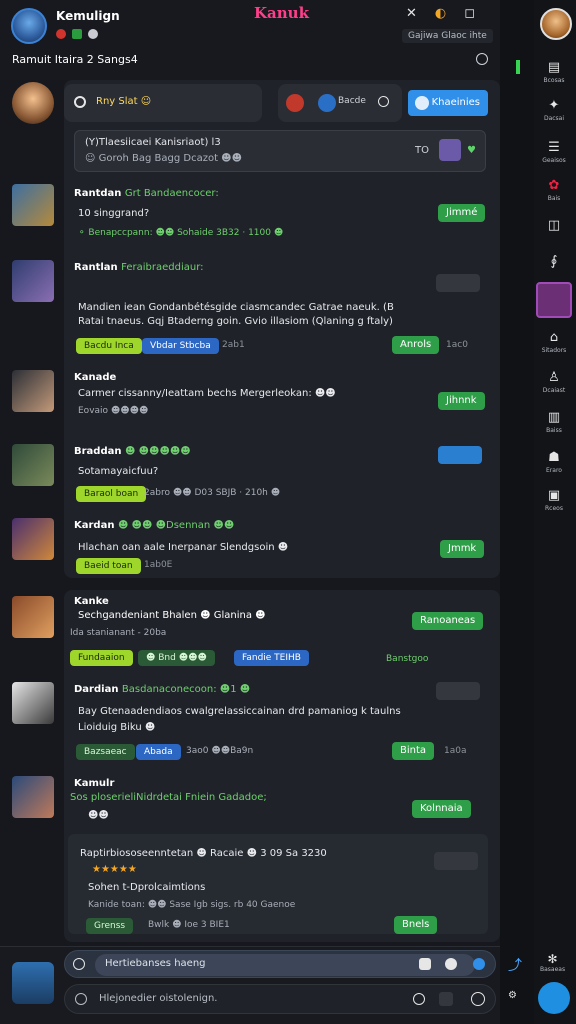 The height and width of the screenshot is (1024, 576). I want to click on user-icon: ♙, so click(554, 377).